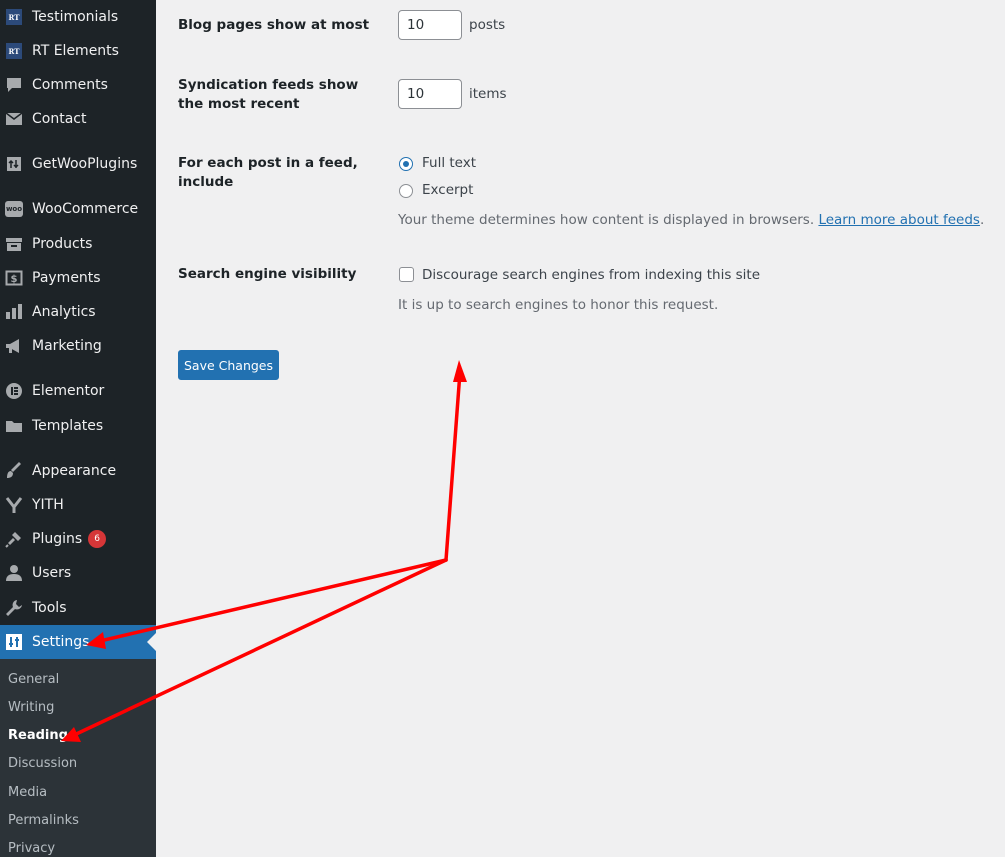 The width and height of the screenshot is (1005, 857). I want to click on save-changes-button: Save Changes, so click(228, 365).